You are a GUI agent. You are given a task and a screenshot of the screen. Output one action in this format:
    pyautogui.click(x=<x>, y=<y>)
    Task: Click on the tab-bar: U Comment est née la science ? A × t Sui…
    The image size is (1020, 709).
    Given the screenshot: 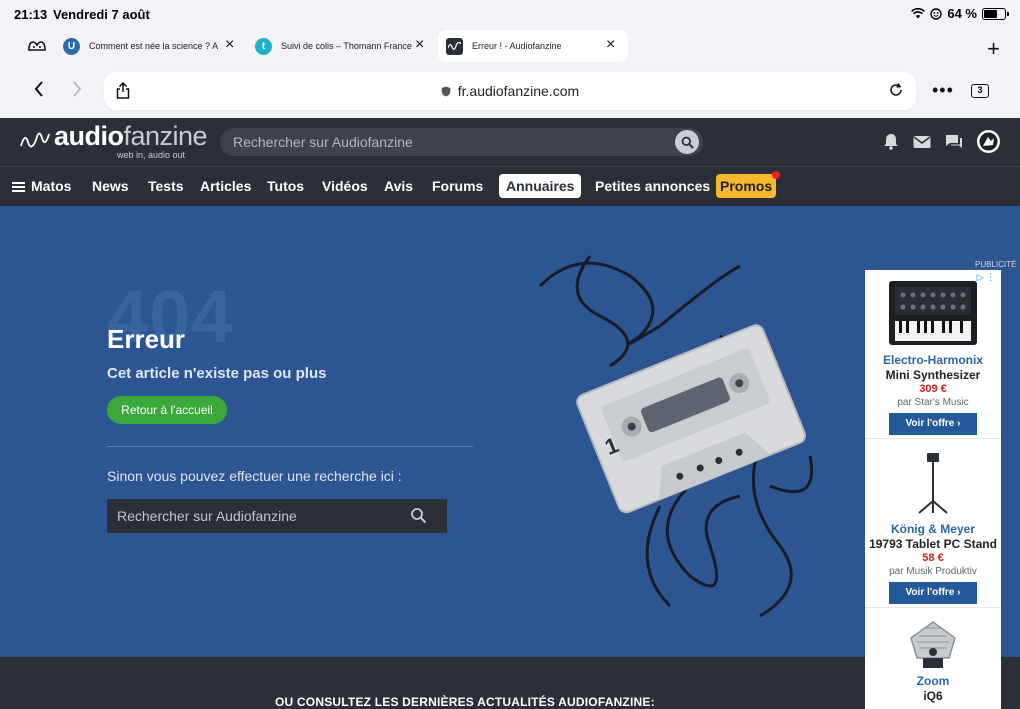 What is the action you would take?
    pyautogui.click(x=510, y=46)
    